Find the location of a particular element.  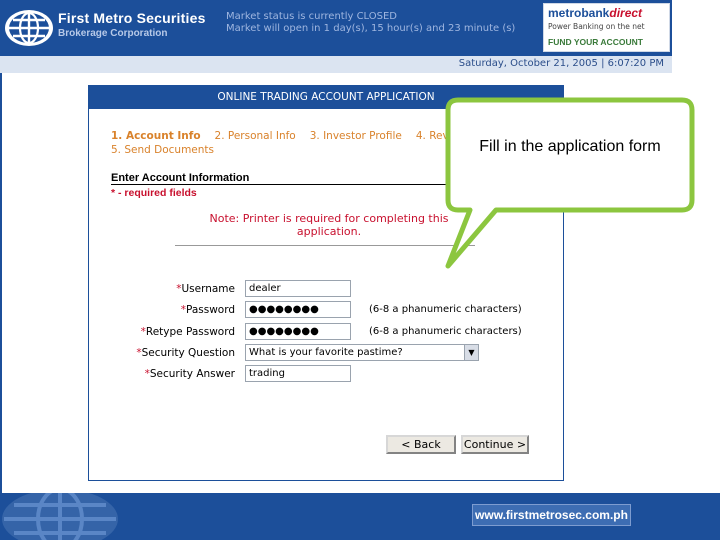

footer-globe-icon is located at coordinates (60, 516).